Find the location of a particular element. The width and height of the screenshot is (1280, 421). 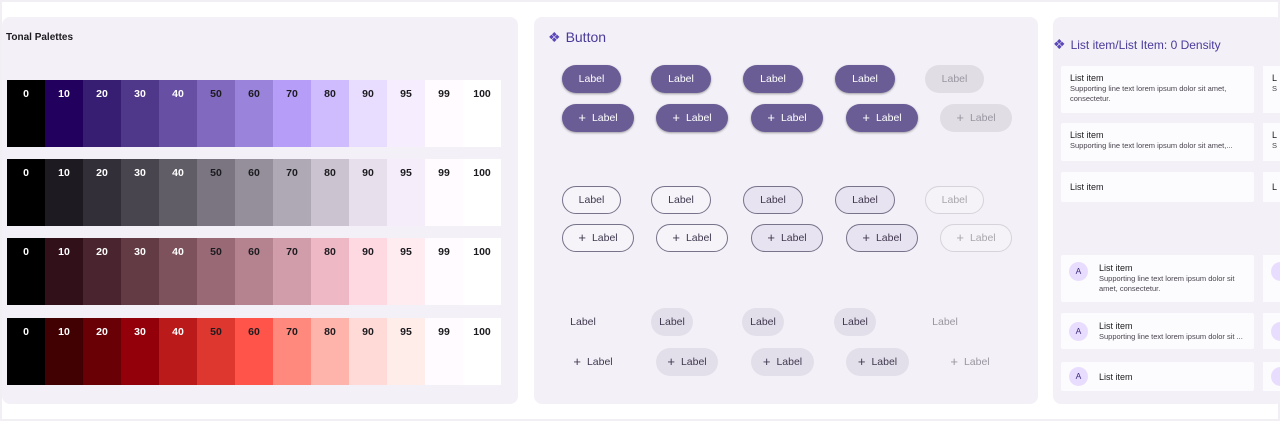

text-icon-button-pressed: + Label is located at coordinates (877, 362).